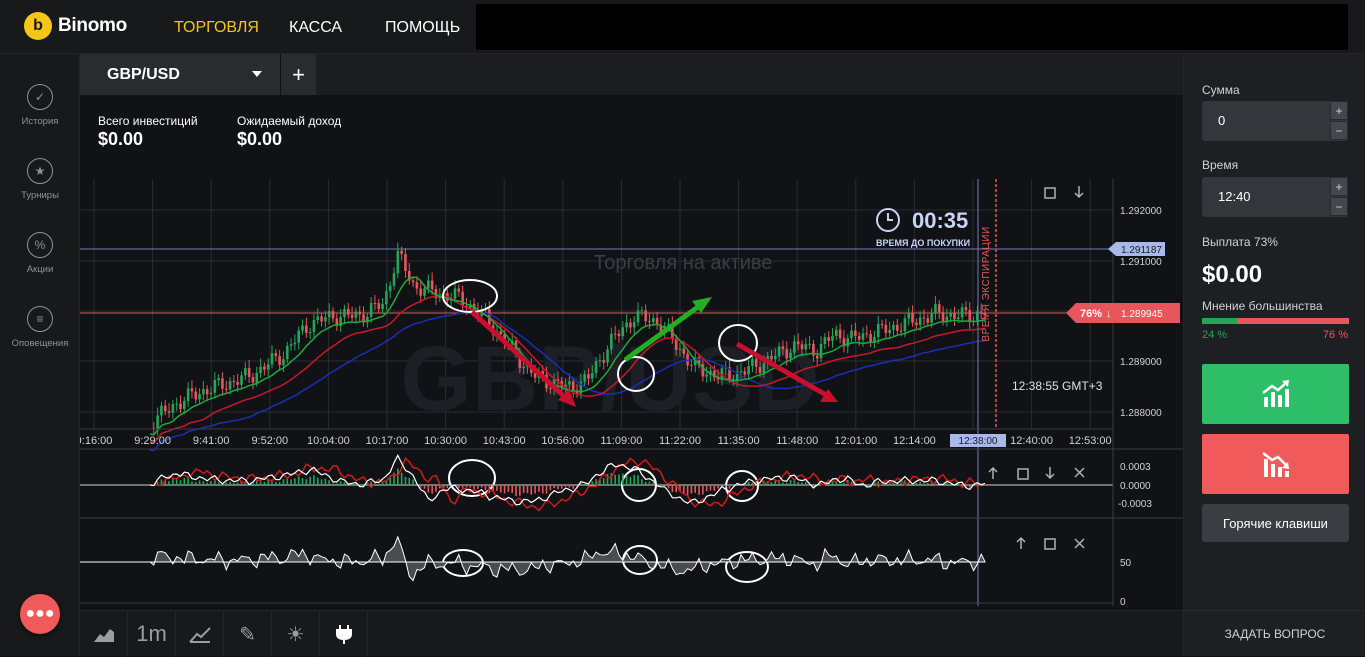 This screenshot has height=657, width=1365. I want to click on time-label: Время, so click(1220, 165).